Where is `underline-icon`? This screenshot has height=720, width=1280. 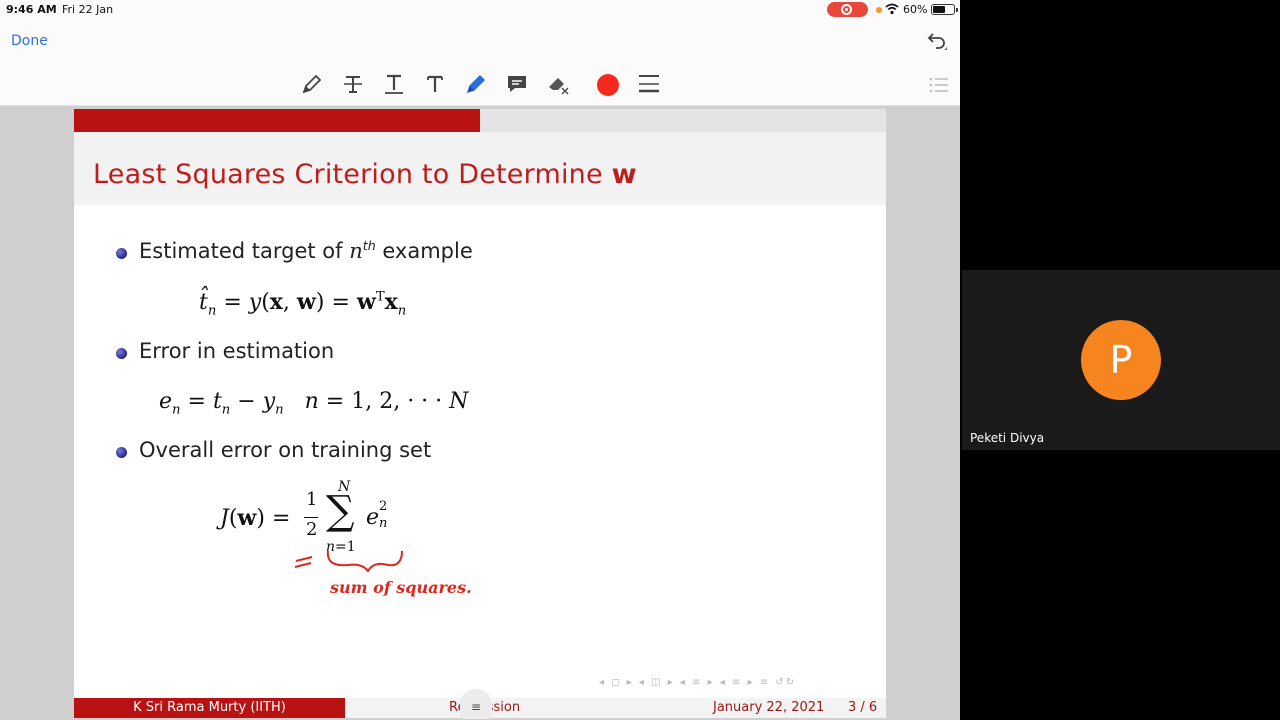
underline-icon is located at coordinates (394, 85).